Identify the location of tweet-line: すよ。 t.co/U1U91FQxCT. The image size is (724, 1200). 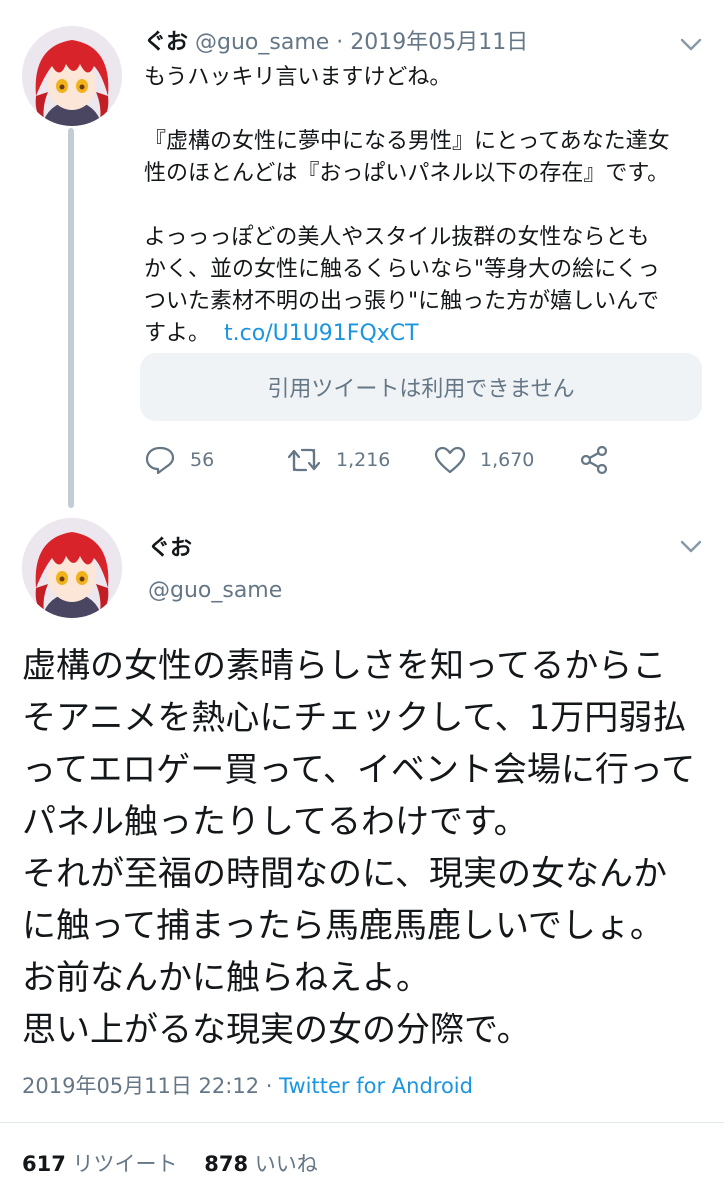
(414, 334).